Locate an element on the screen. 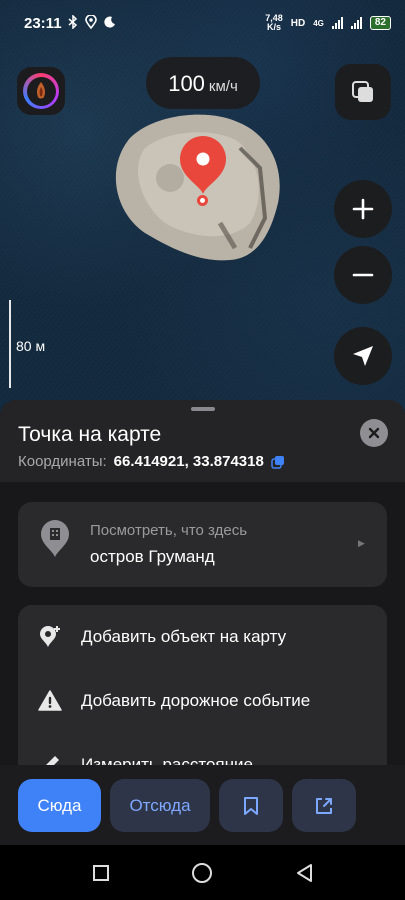 This screenshot has width=405, height=900. building-pin-icon is located at coordinates (55, 541).